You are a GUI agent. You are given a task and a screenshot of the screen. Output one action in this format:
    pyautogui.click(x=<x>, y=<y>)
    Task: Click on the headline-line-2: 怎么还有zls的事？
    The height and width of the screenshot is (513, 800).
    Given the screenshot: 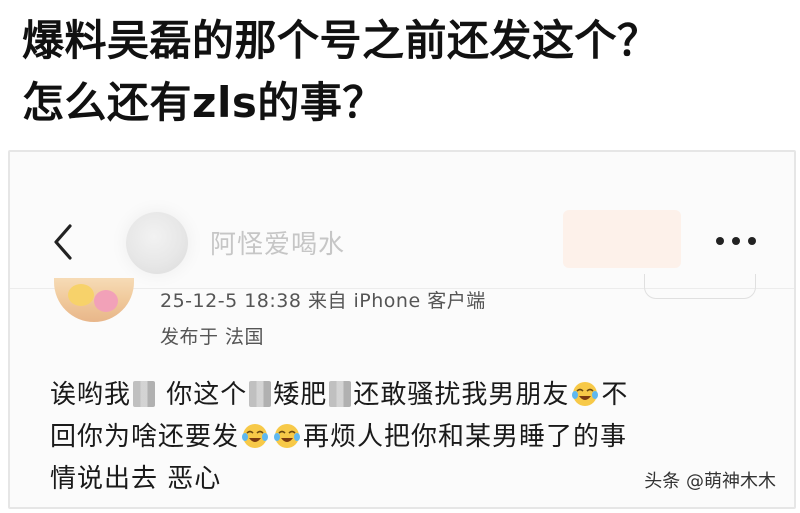 What is the action you would take?
    pyautogui.click(x=203, y=102)
    